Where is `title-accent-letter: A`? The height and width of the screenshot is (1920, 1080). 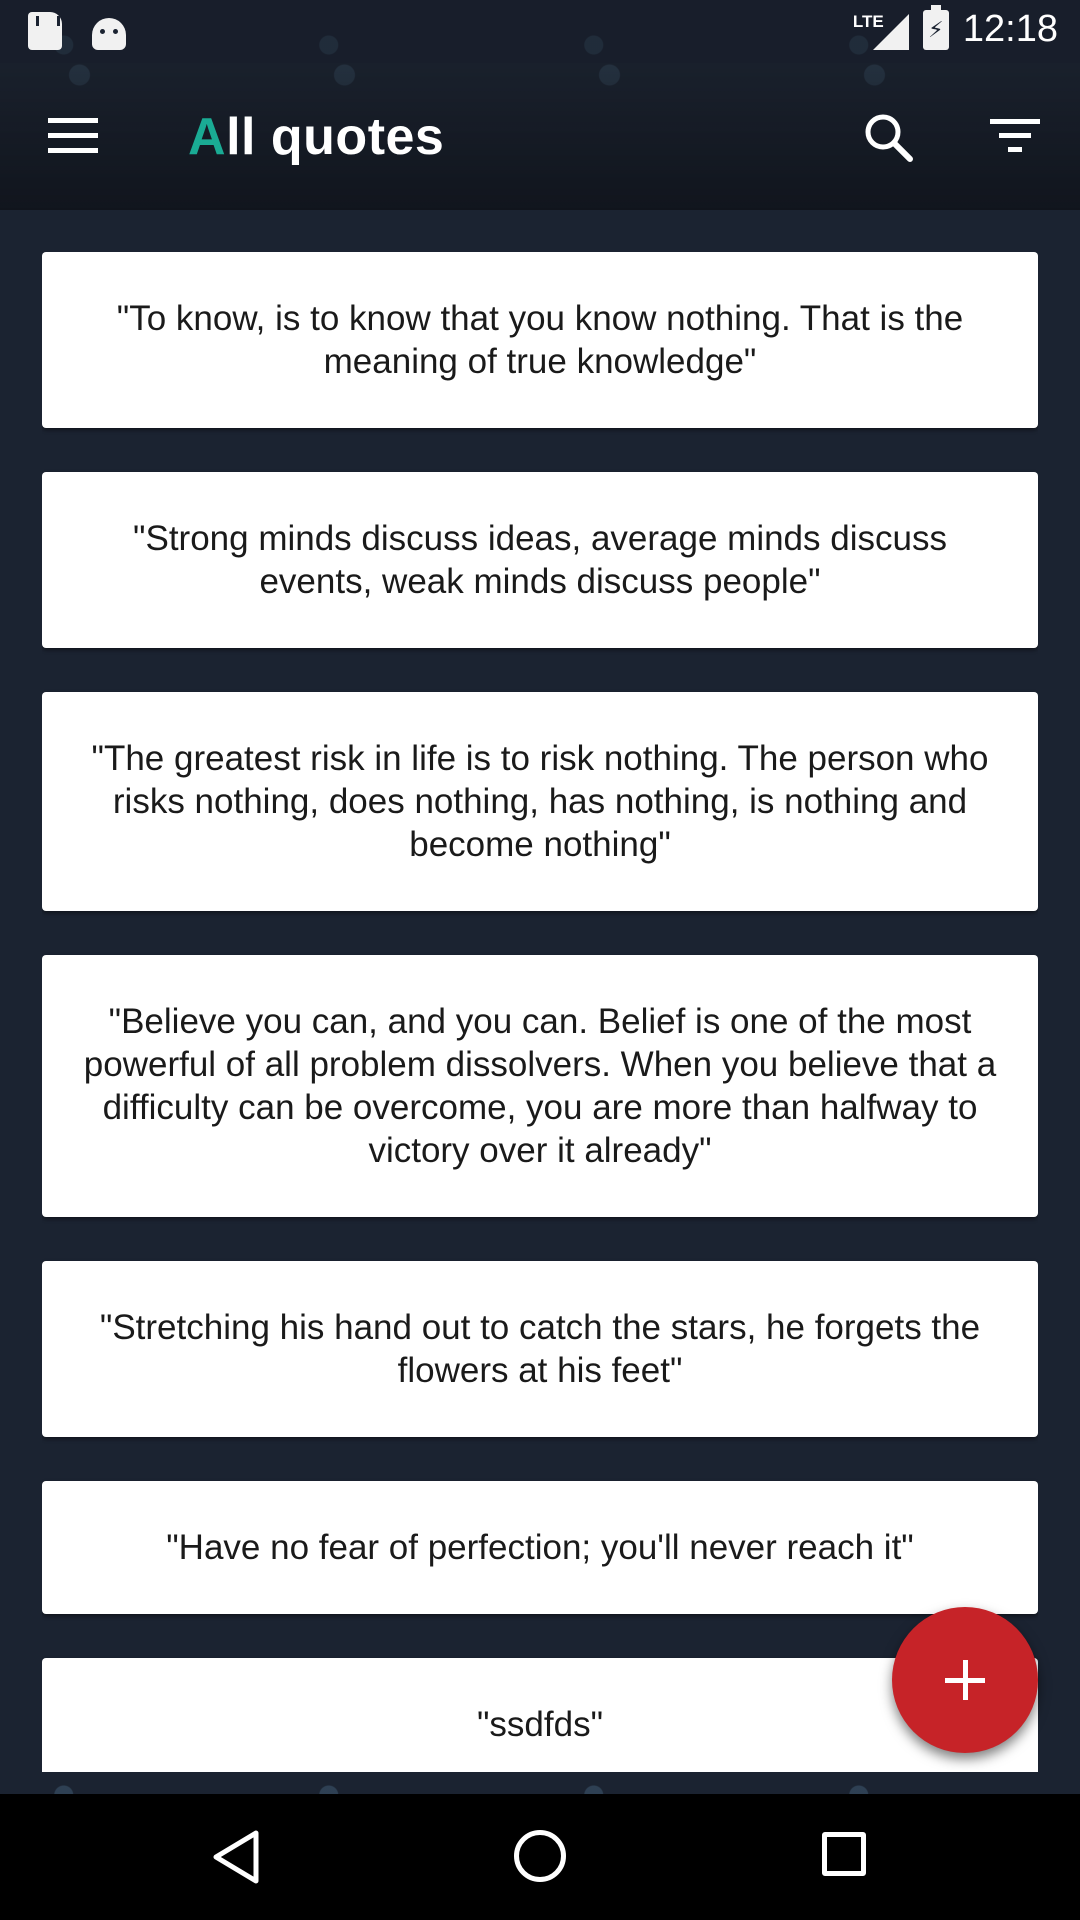 title-accent-letter: A is located at coordinates (207, 137).